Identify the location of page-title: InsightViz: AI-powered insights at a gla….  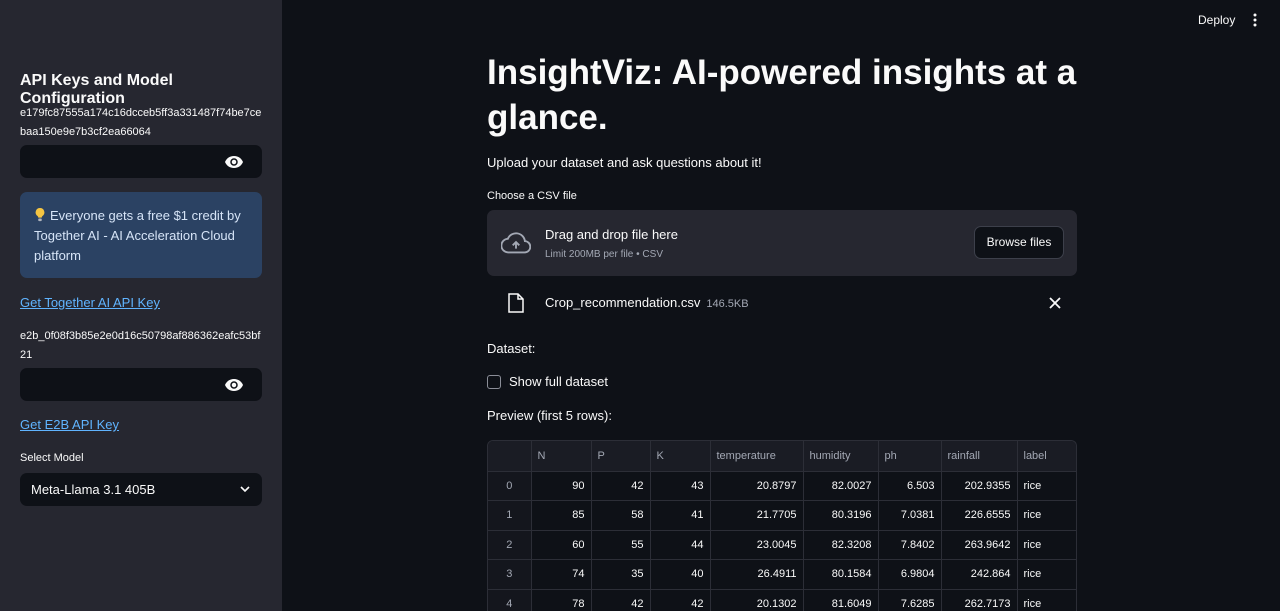
(782, 95).